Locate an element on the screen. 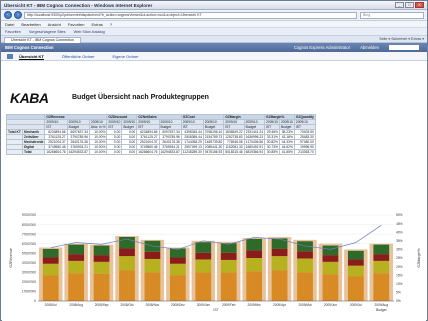 This screenshot has height=321, width=428. table-cell: 2521004.37 is located at coordinates (56, 142).